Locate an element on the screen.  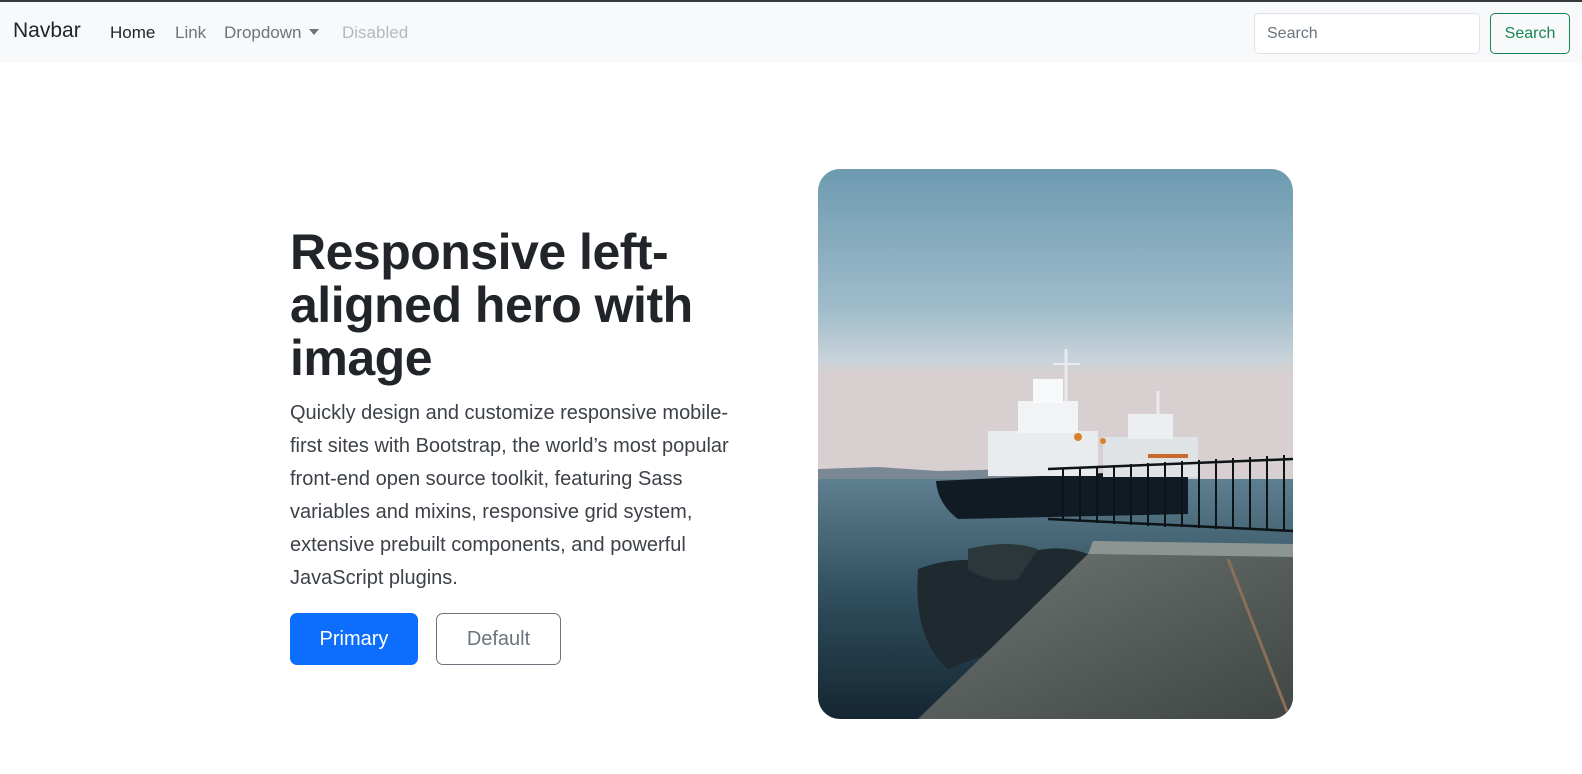
search-input is located at coordinates (1367, 33).